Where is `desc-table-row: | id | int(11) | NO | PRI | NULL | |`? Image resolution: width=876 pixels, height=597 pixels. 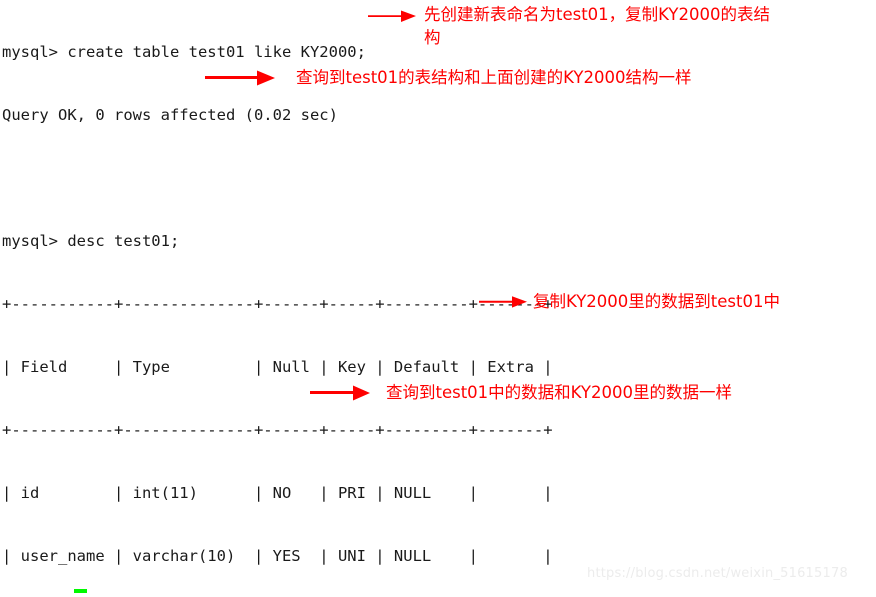 desc-table-row: | id | int(11) | NO | PRI | NULL | | is located at coordinates (277, 493).